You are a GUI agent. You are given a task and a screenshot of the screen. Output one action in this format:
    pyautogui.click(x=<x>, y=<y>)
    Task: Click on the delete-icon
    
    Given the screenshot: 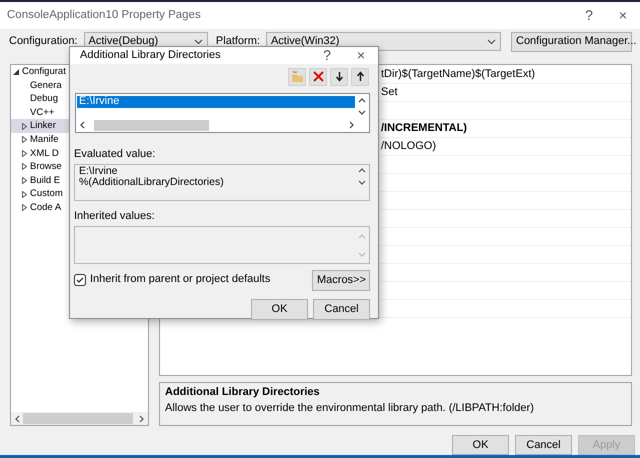 What is the action you would take?
    pyautogui.click(x=318, y=77)
    